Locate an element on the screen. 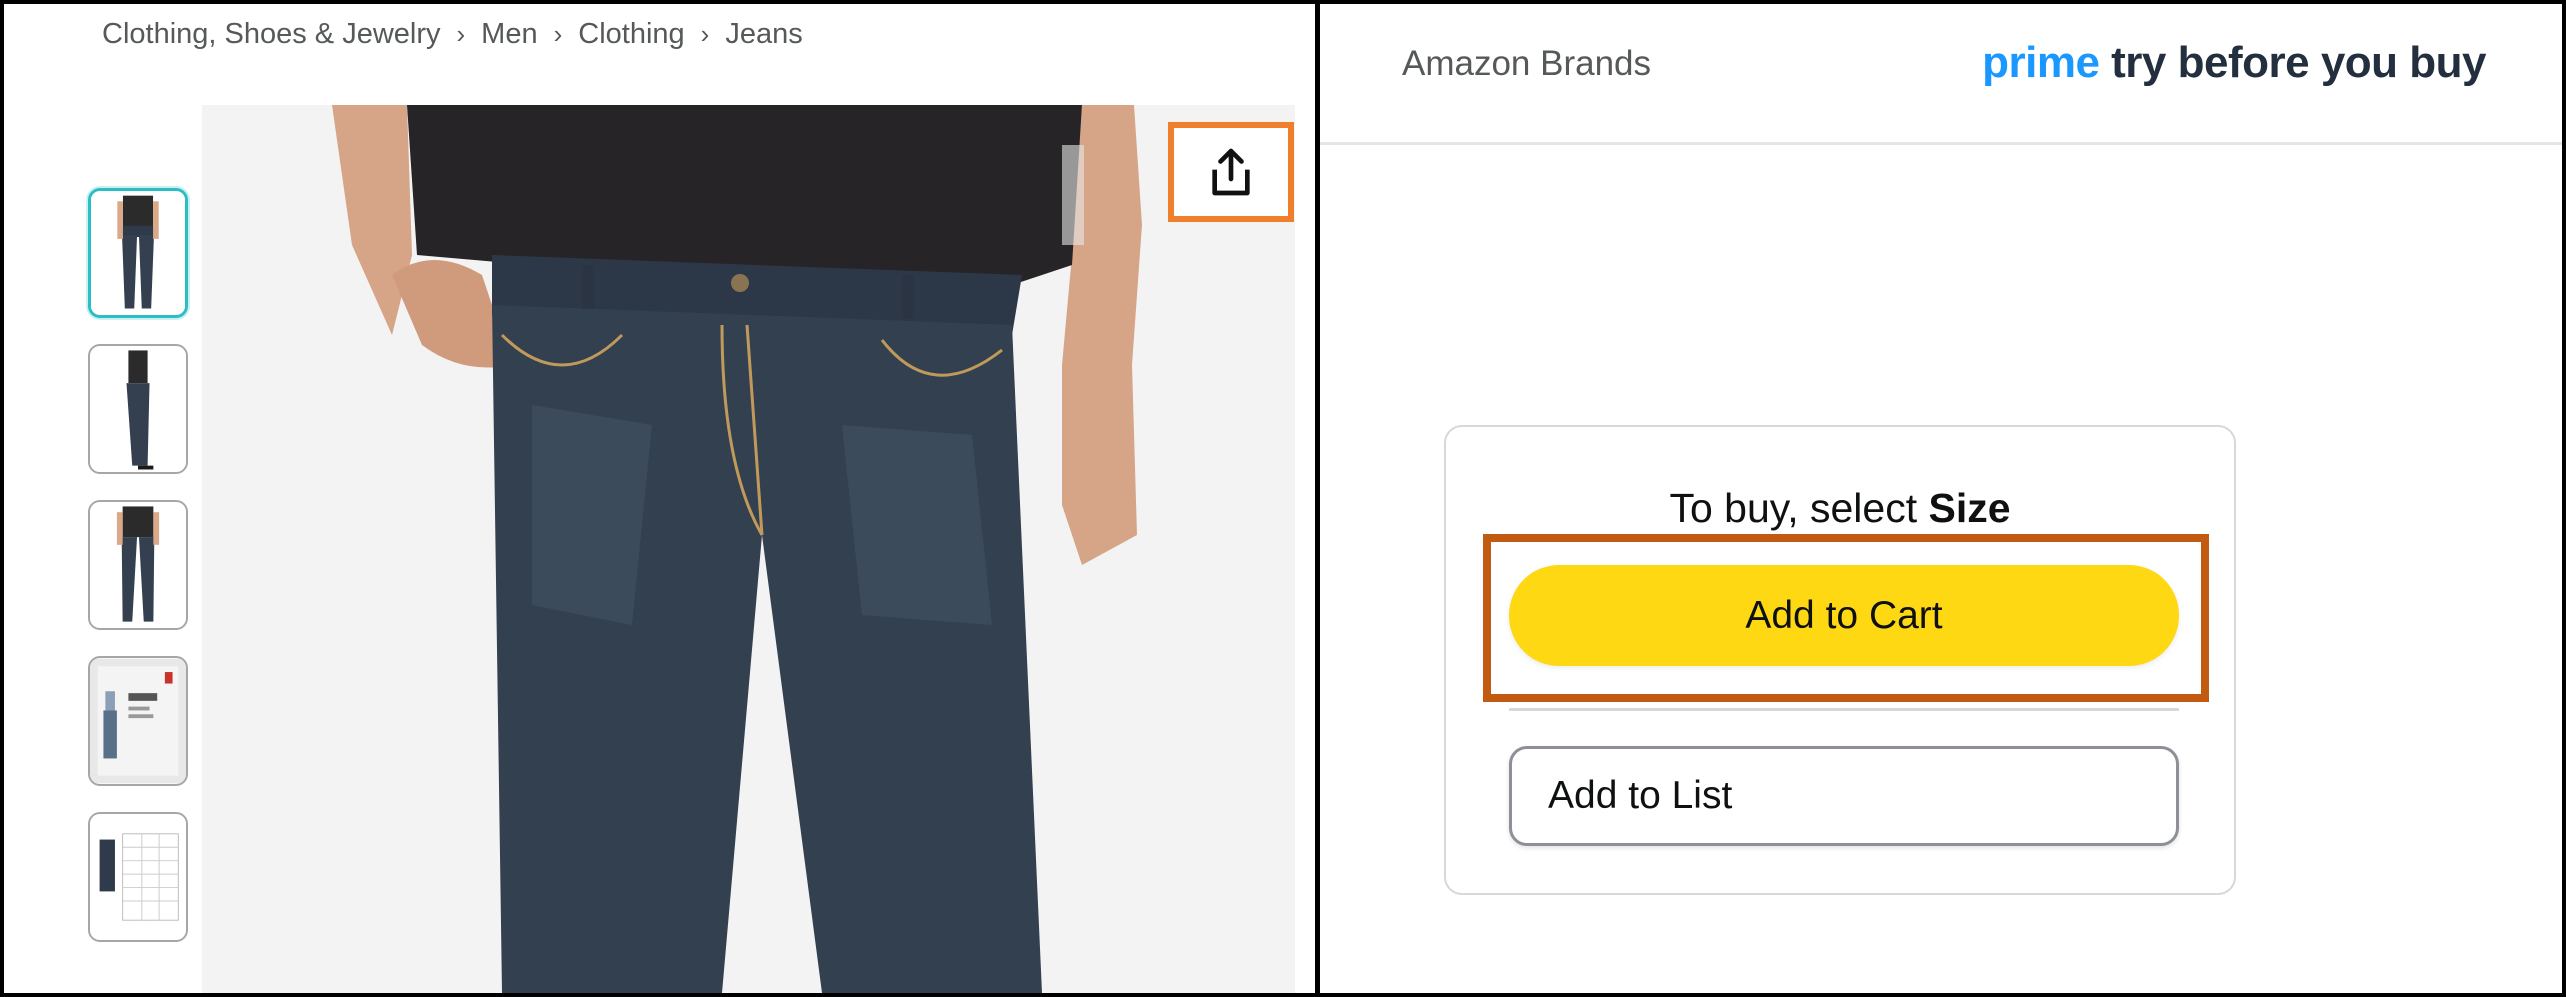 The width and height of the screenshot is (2566, 997). select-size-prompt-size: Size is located at coordinates (1969, 508).